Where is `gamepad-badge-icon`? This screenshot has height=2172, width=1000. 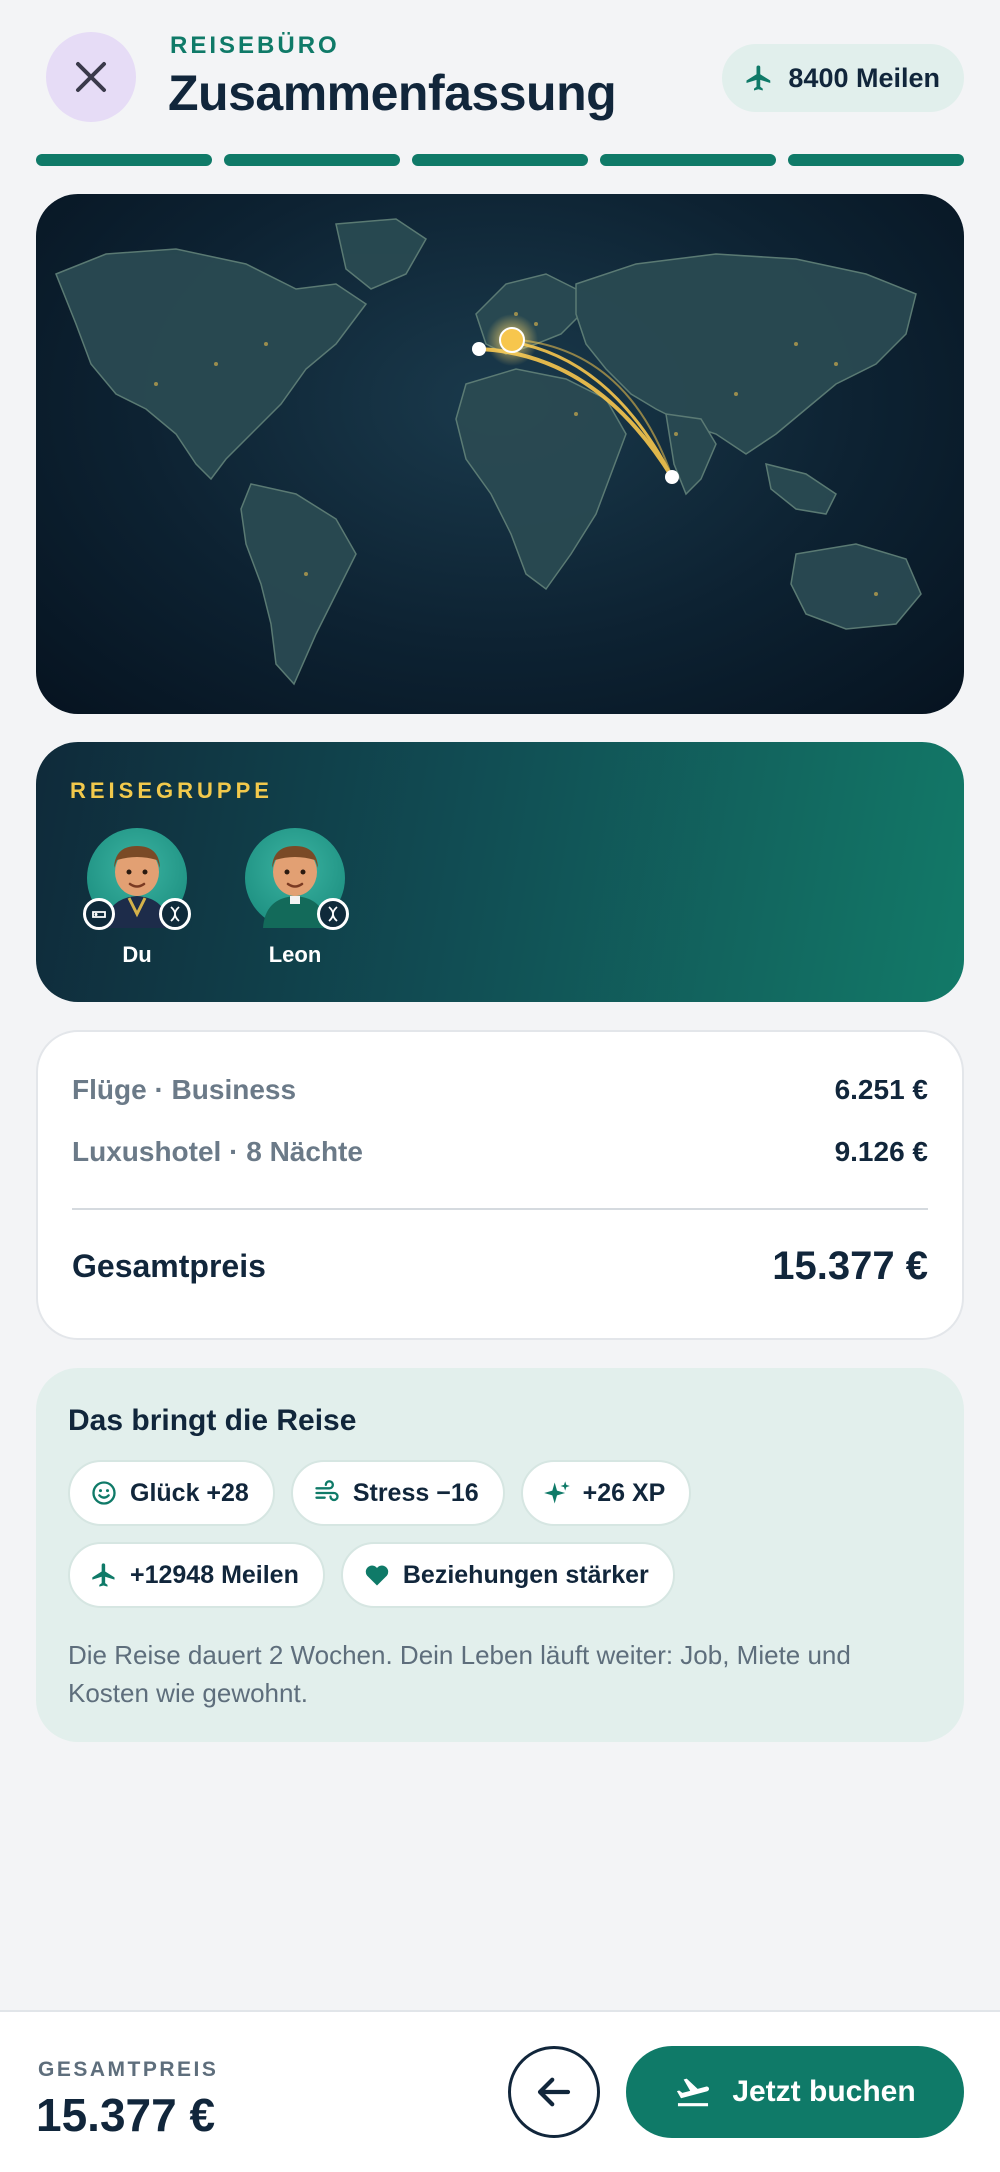 gamepad-badge-icon is located at coordinates (99, 914).